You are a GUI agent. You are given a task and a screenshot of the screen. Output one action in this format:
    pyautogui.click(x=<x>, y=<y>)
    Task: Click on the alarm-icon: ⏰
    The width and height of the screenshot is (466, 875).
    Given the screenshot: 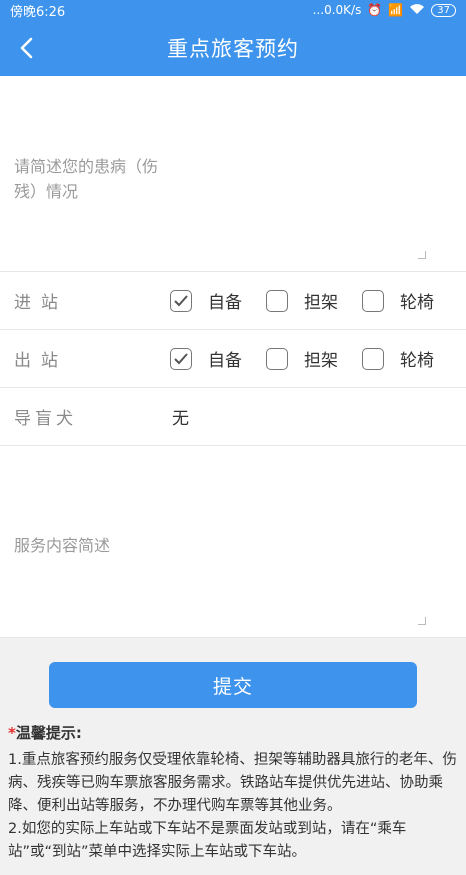 What is the action you would take?
    pyautogui.click(x=375, y=10)
    